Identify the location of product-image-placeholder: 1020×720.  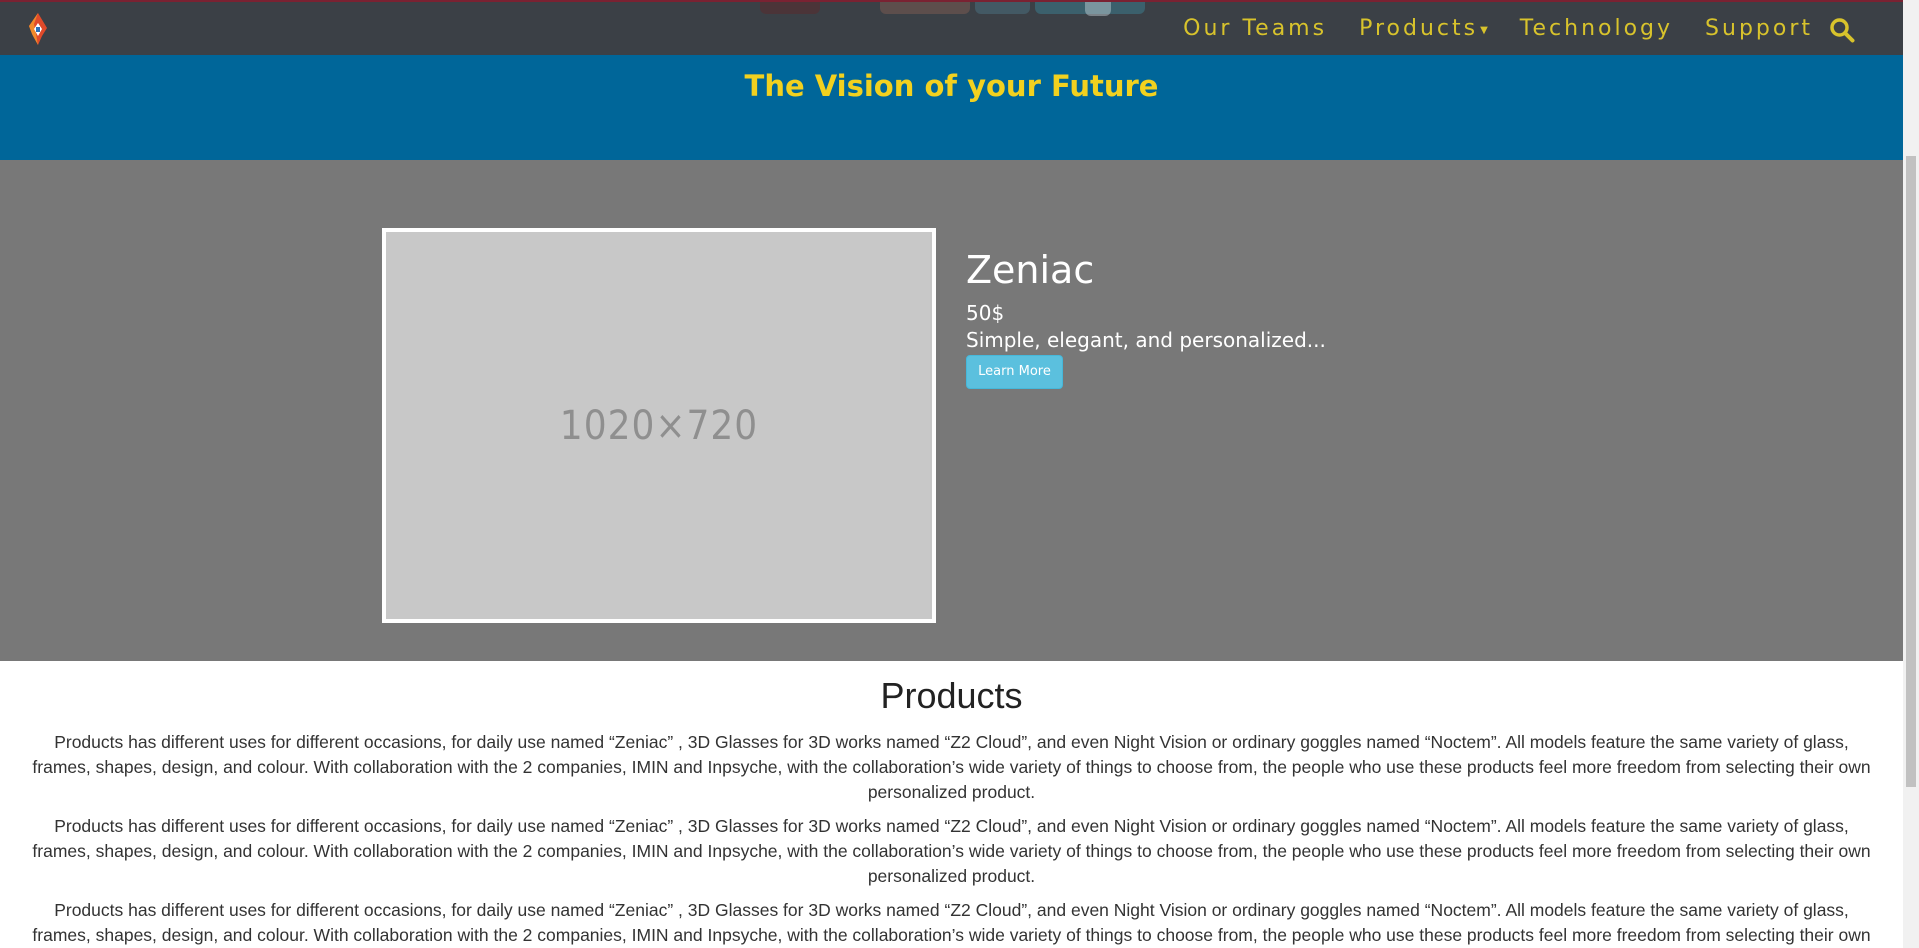
(659, 425).